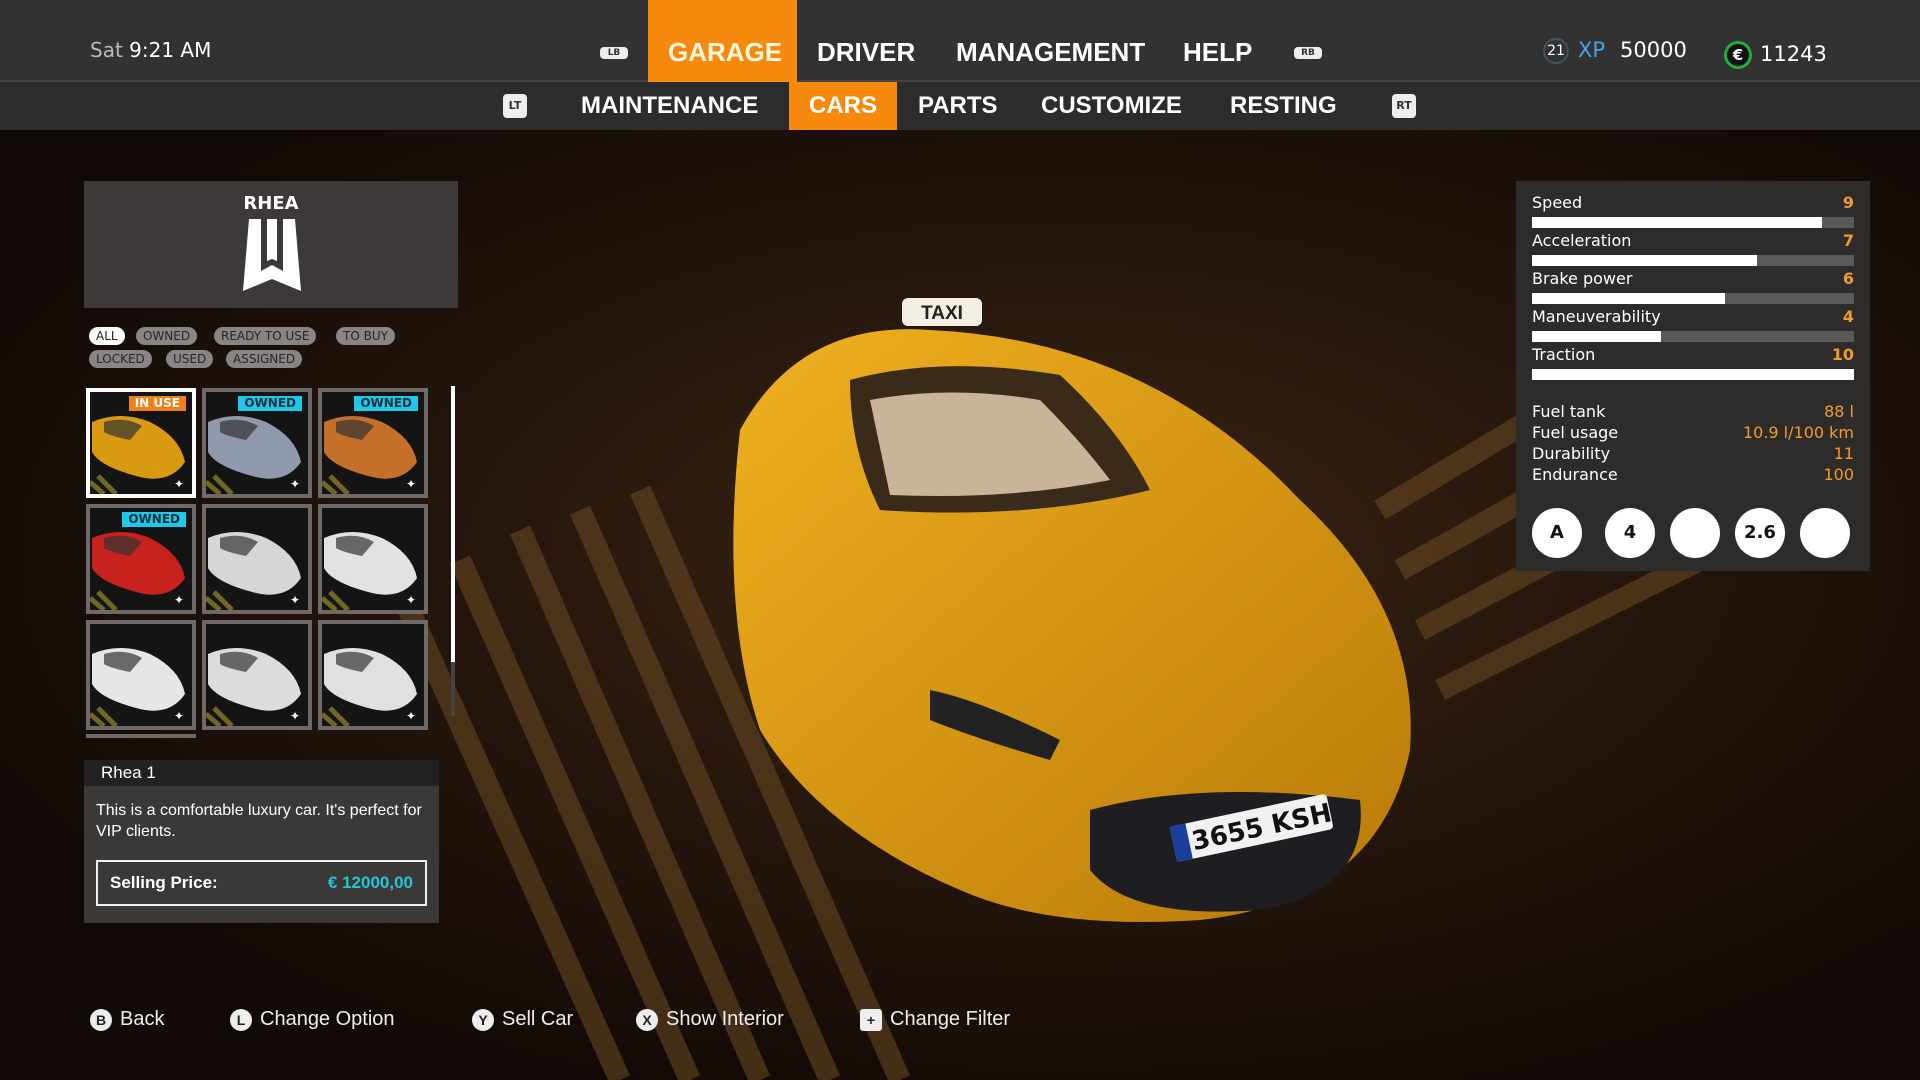 This screenshot has width=1920, height=1080. I want to click on stat-label: Maneuverability, so click(1596, 316).